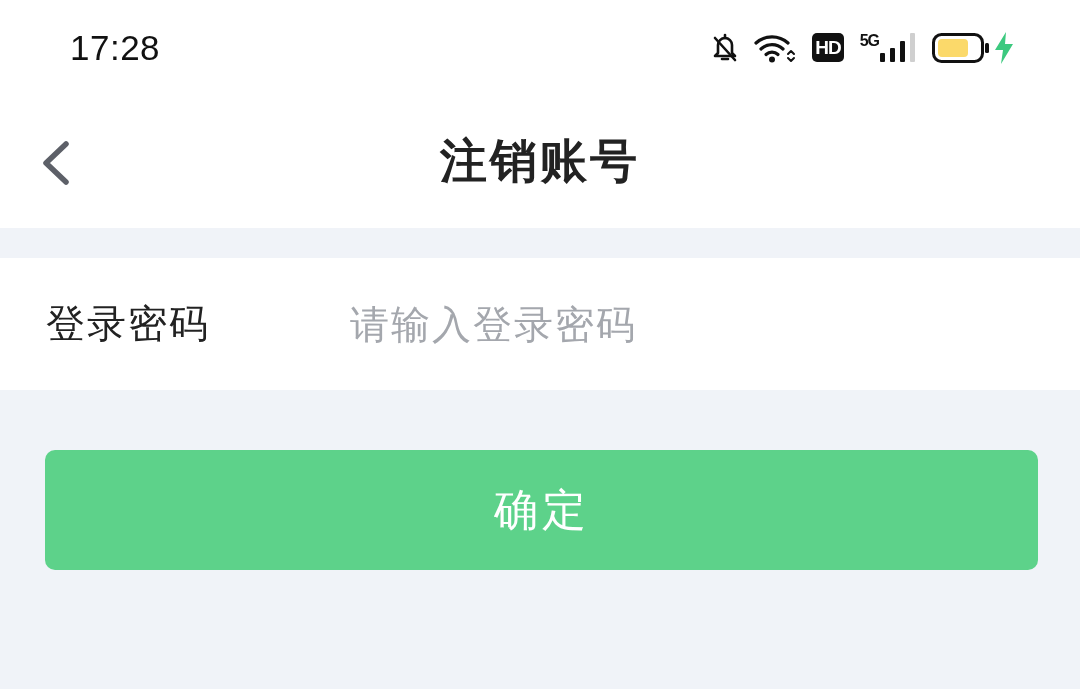  What do you see at coordinates (828, 47) in the screenshot?
I see `hd-indicator: HD` at bounding box center [828, 47].